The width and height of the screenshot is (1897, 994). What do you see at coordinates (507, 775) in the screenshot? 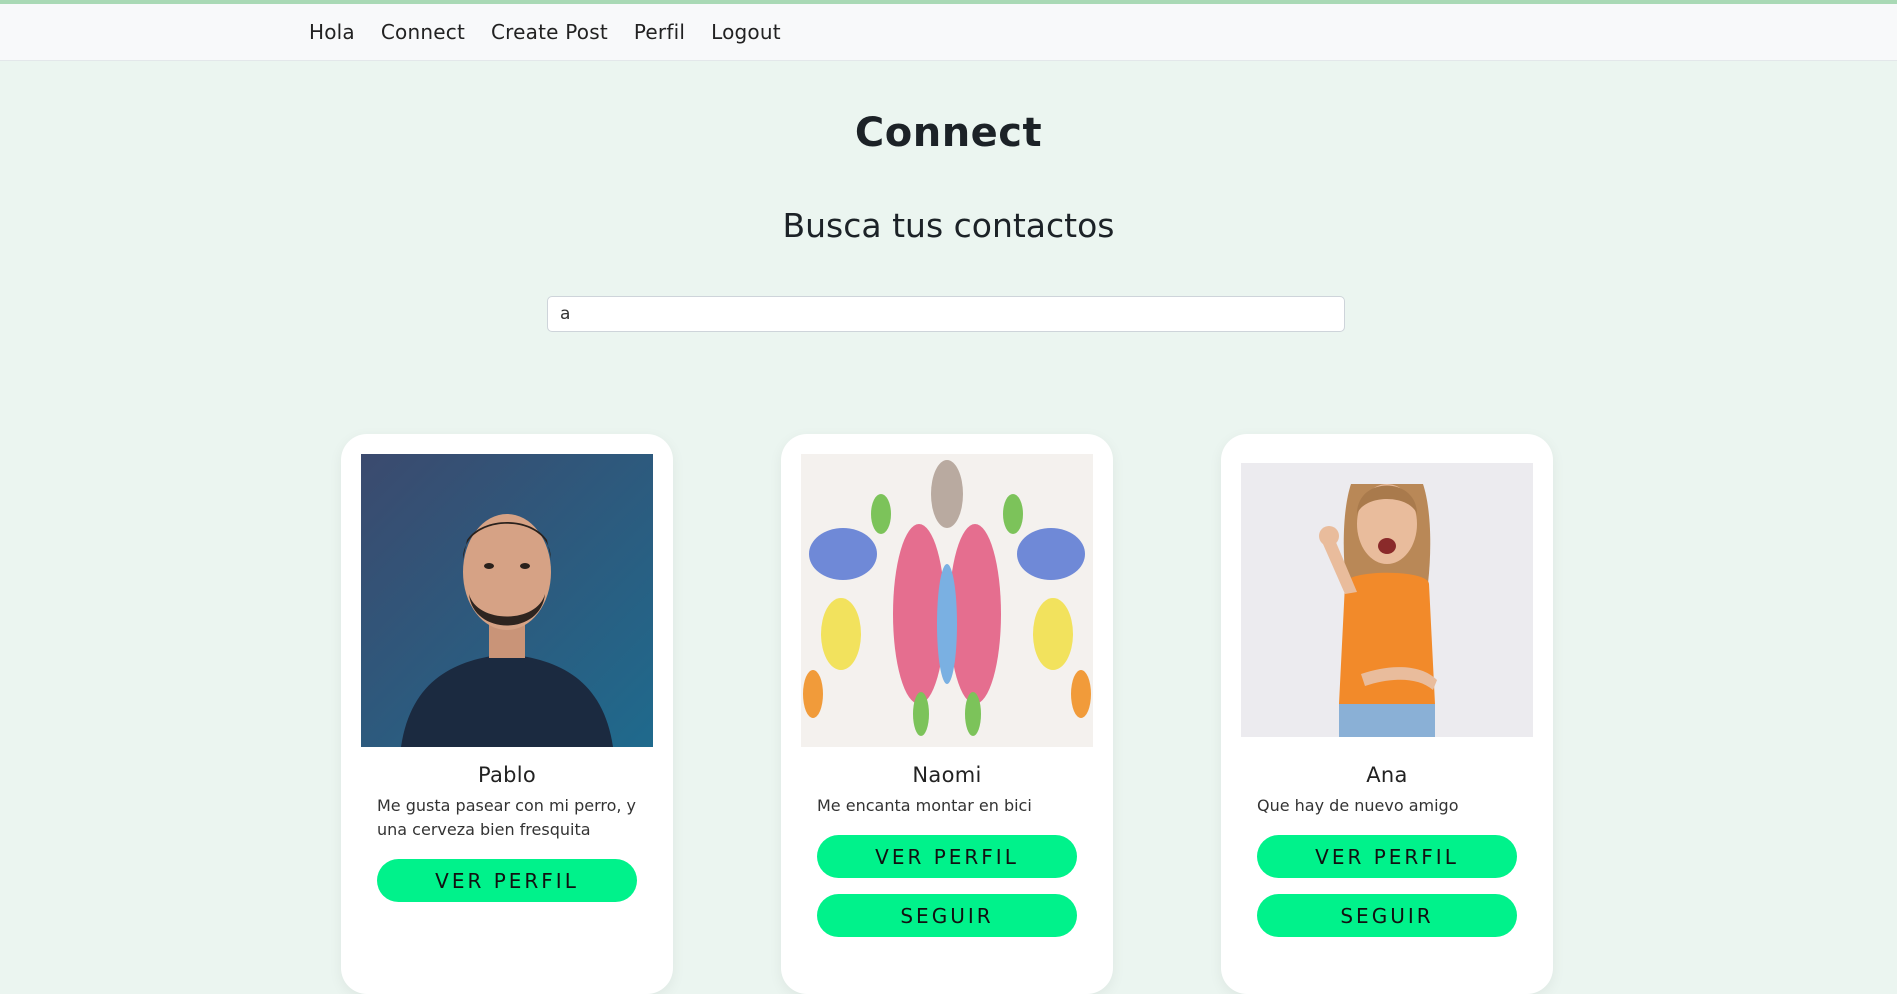
I see `contact-name: Pablo` at bounding box center [507, 775].